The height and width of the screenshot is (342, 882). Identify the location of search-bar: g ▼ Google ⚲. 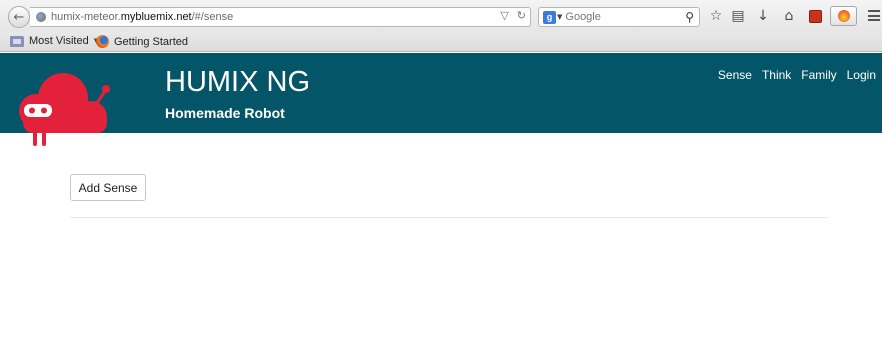
(619, 17).